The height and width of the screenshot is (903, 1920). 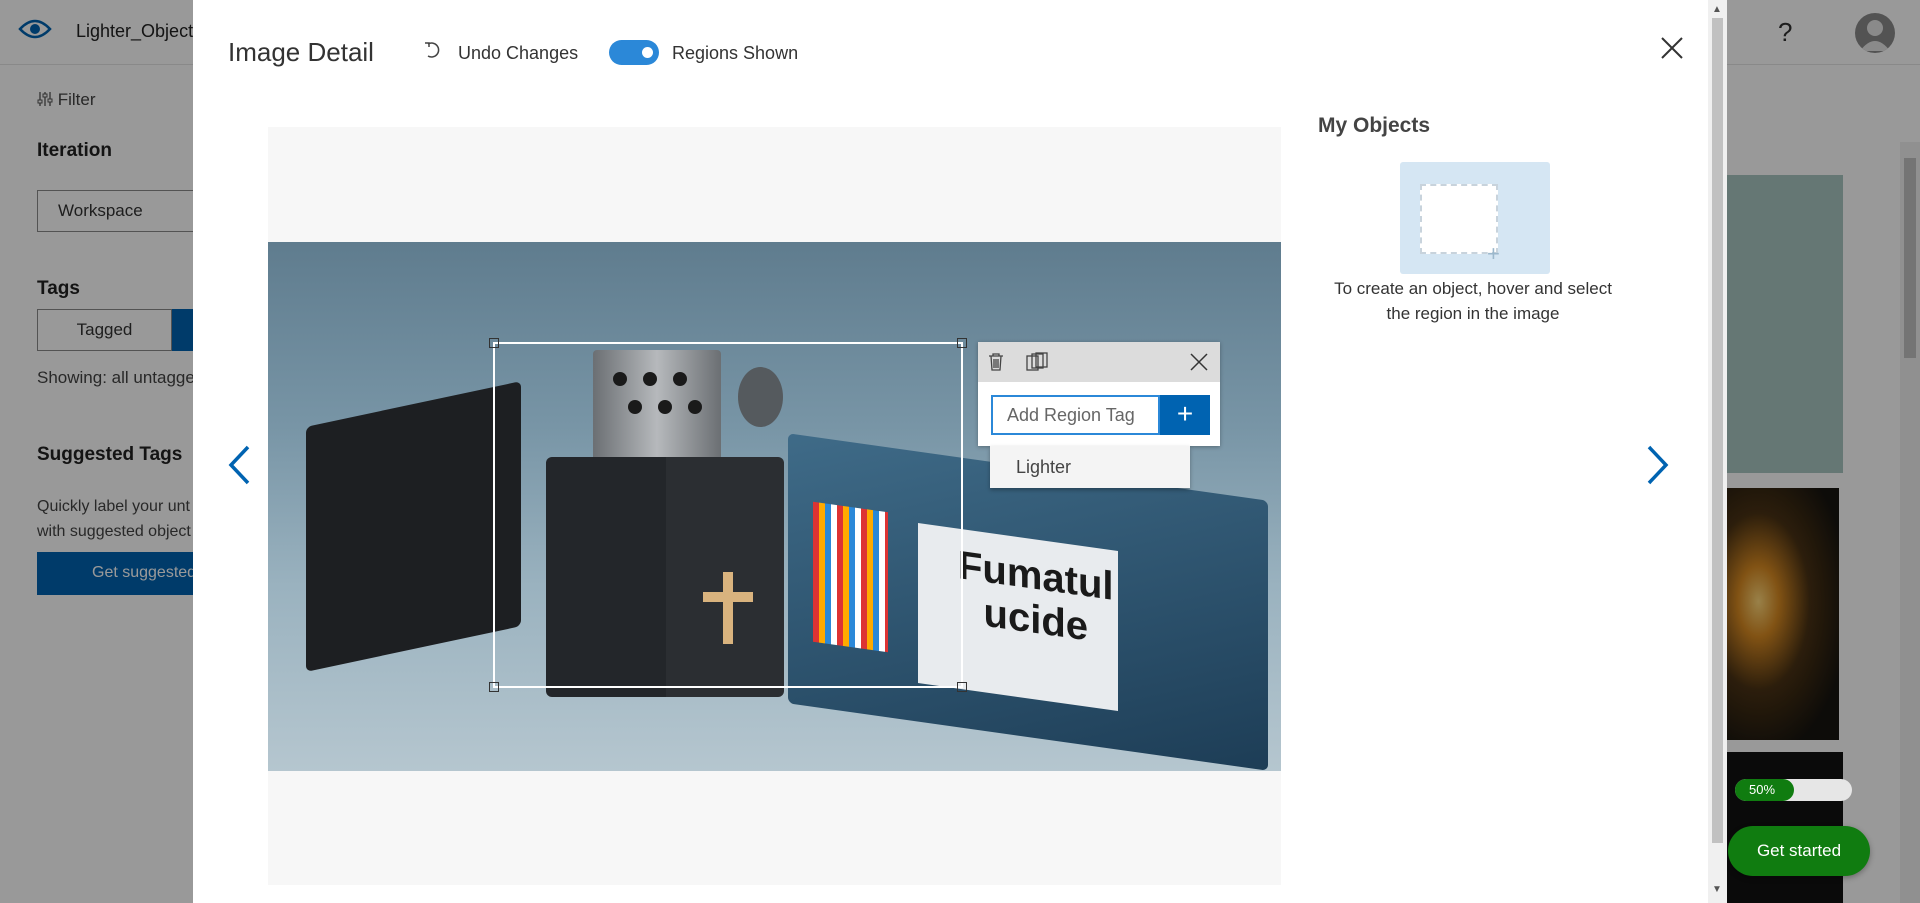 I want to click on modal-title: Image Detail, so click(x=301, y=52).